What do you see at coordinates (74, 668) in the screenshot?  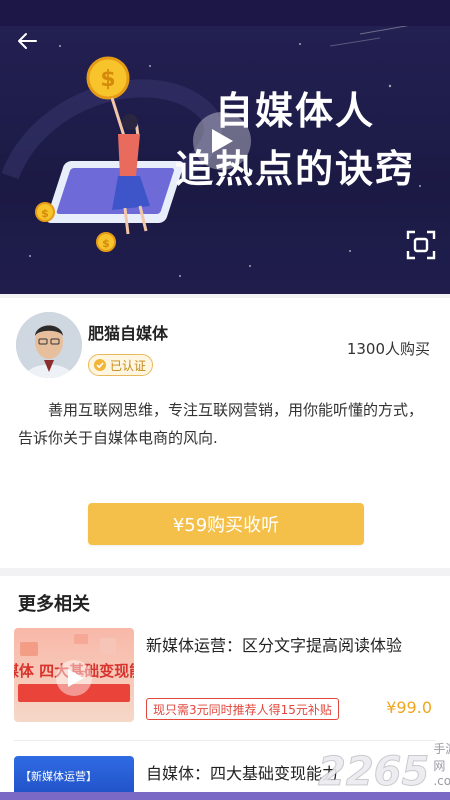 I see `thumbnail-graphic: 自媒体 四大基础变现能力` at bounding box center [74, 668].